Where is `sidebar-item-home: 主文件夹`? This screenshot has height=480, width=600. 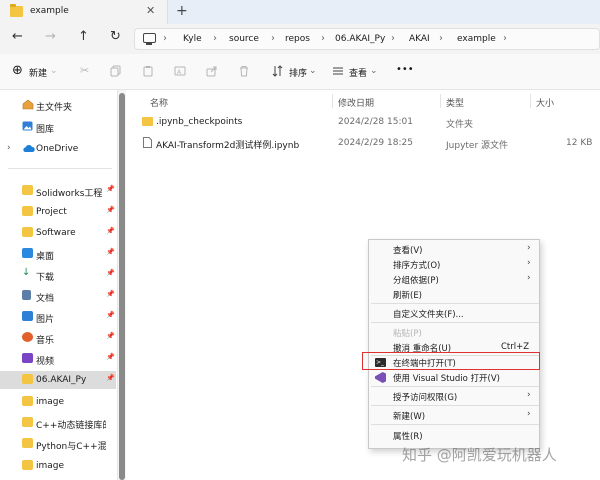 sidebar-item-home: 主文件夹 is located at coordinates (58, 105).